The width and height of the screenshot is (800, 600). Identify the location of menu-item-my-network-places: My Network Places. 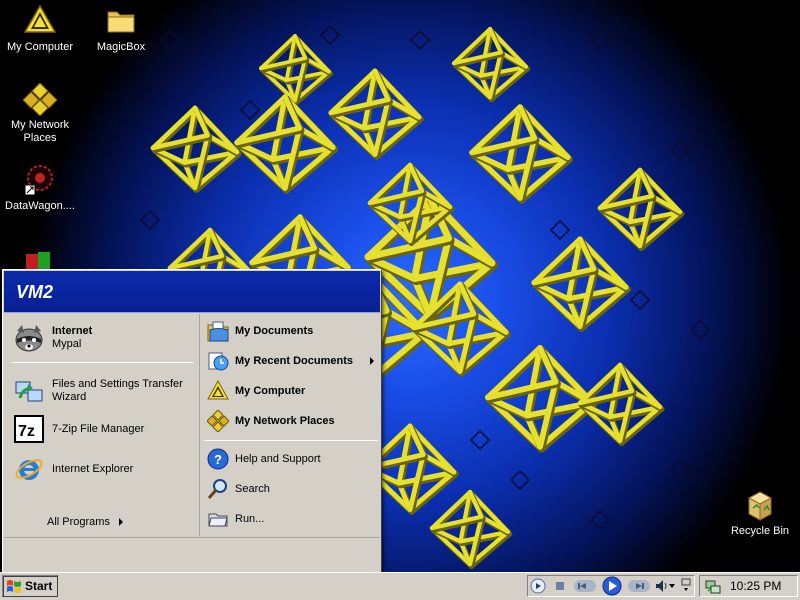
(293, 421).